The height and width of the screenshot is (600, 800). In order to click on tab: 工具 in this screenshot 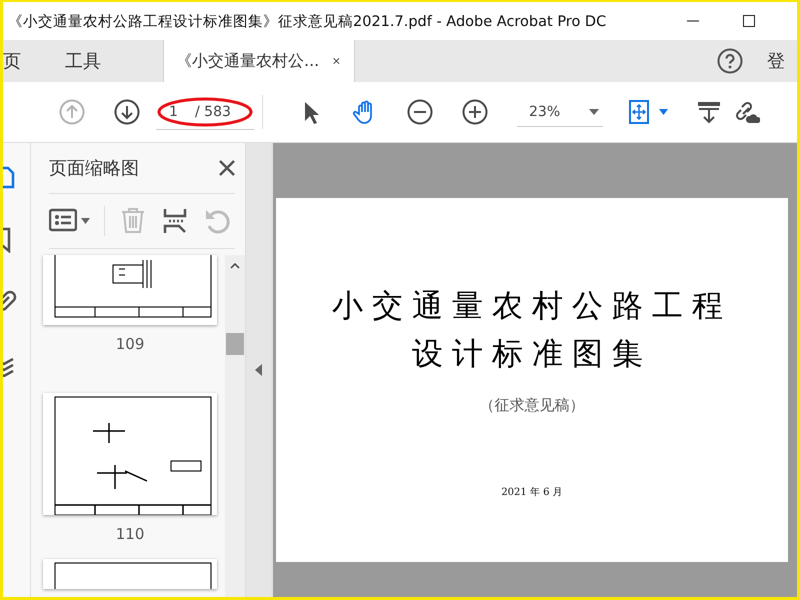, I will do `click(83, 61)`.